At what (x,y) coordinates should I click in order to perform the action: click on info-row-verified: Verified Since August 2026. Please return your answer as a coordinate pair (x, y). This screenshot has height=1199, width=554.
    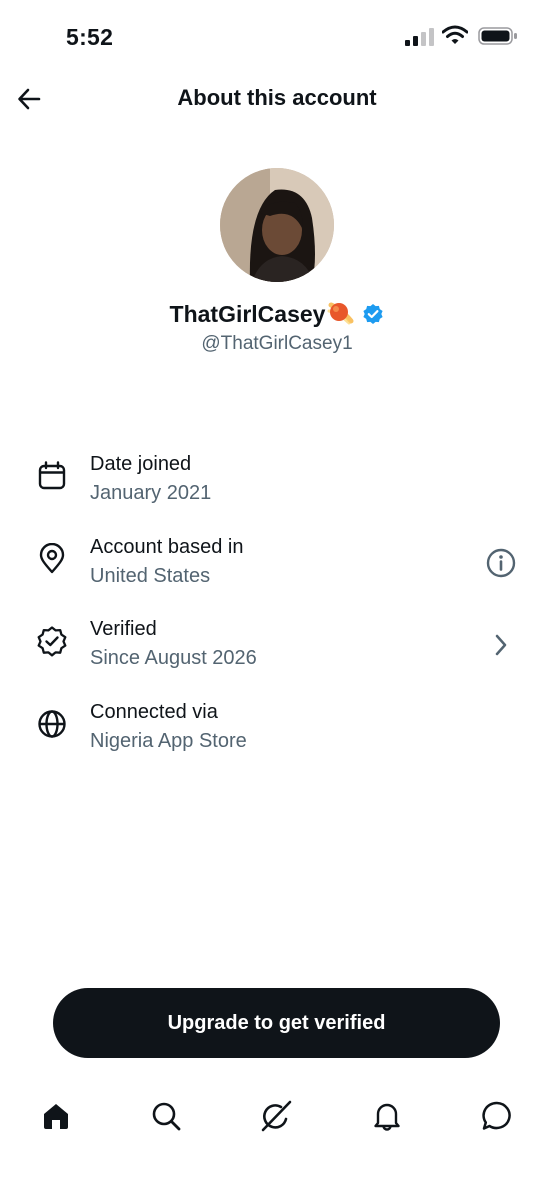
    Looking at the image, I should click on (277, 654).